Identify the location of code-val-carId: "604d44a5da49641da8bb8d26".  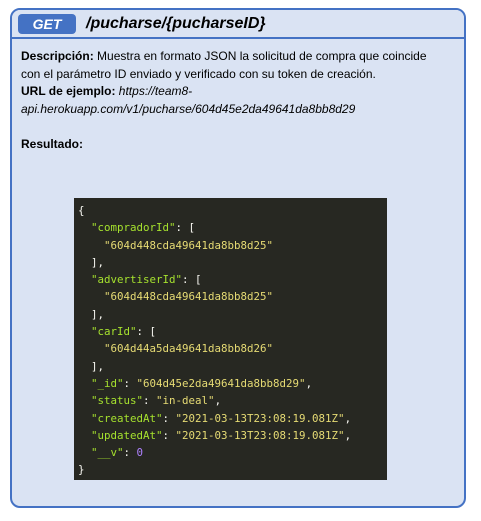
(189, 349).